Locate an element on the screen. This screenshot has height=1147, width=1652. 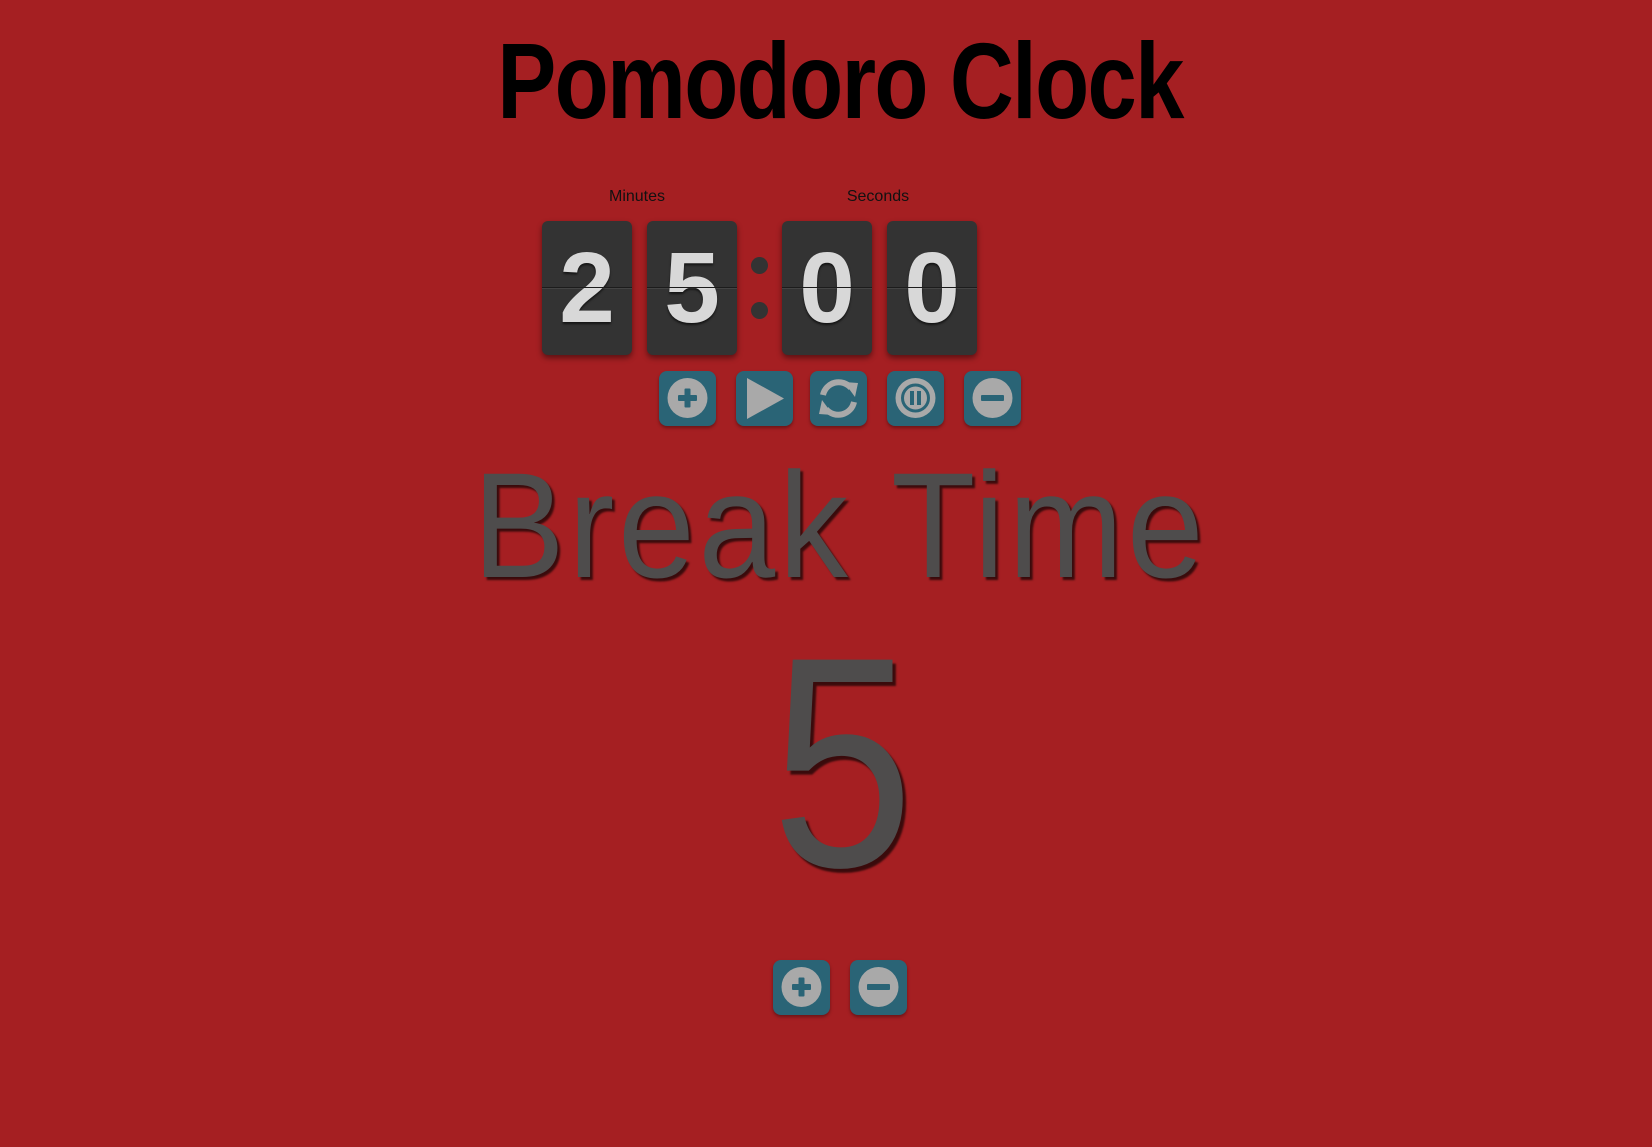
refresh-icon is located at coordinates (838, 398).